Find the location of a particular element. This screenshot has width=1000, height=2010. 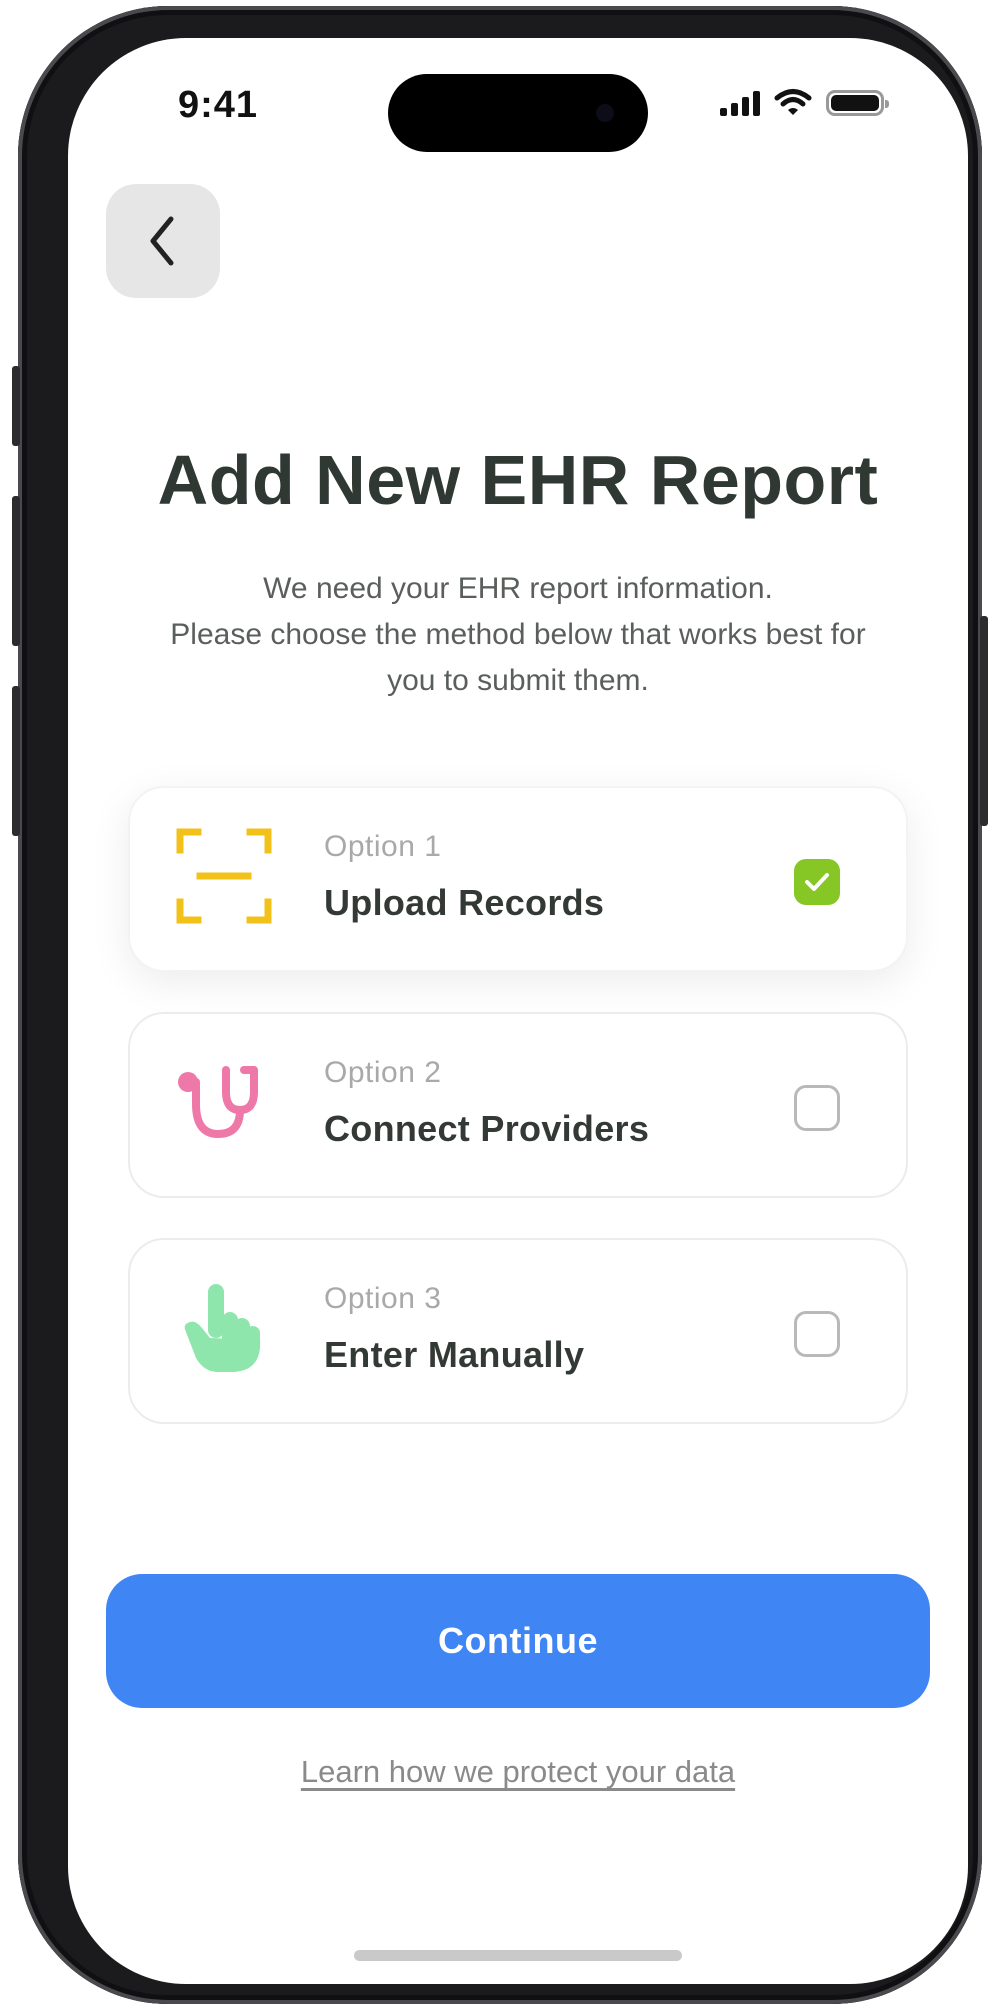

option-upload-records: Option 1 Upload Records is located at coordinates (518, 879).